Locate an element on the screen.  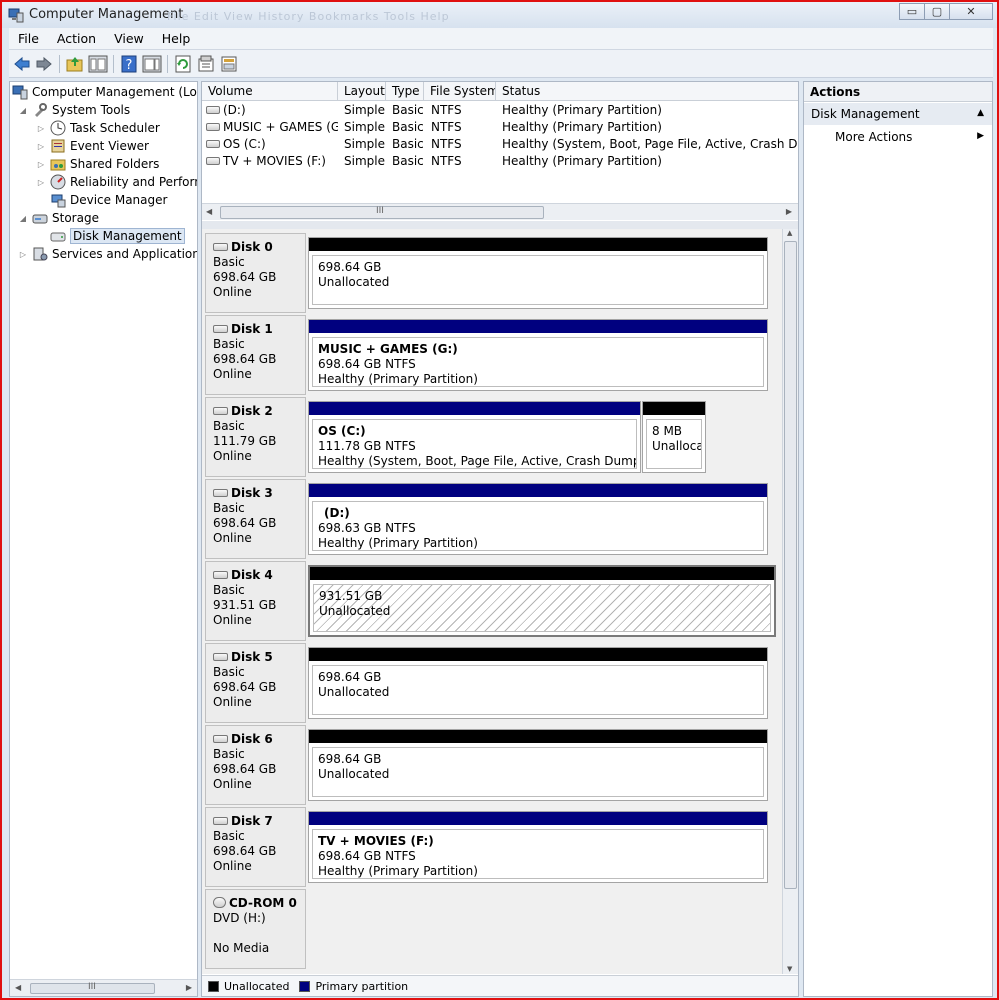
tree-item-device-manager: Device Manager is located at coordinates (108, 200).